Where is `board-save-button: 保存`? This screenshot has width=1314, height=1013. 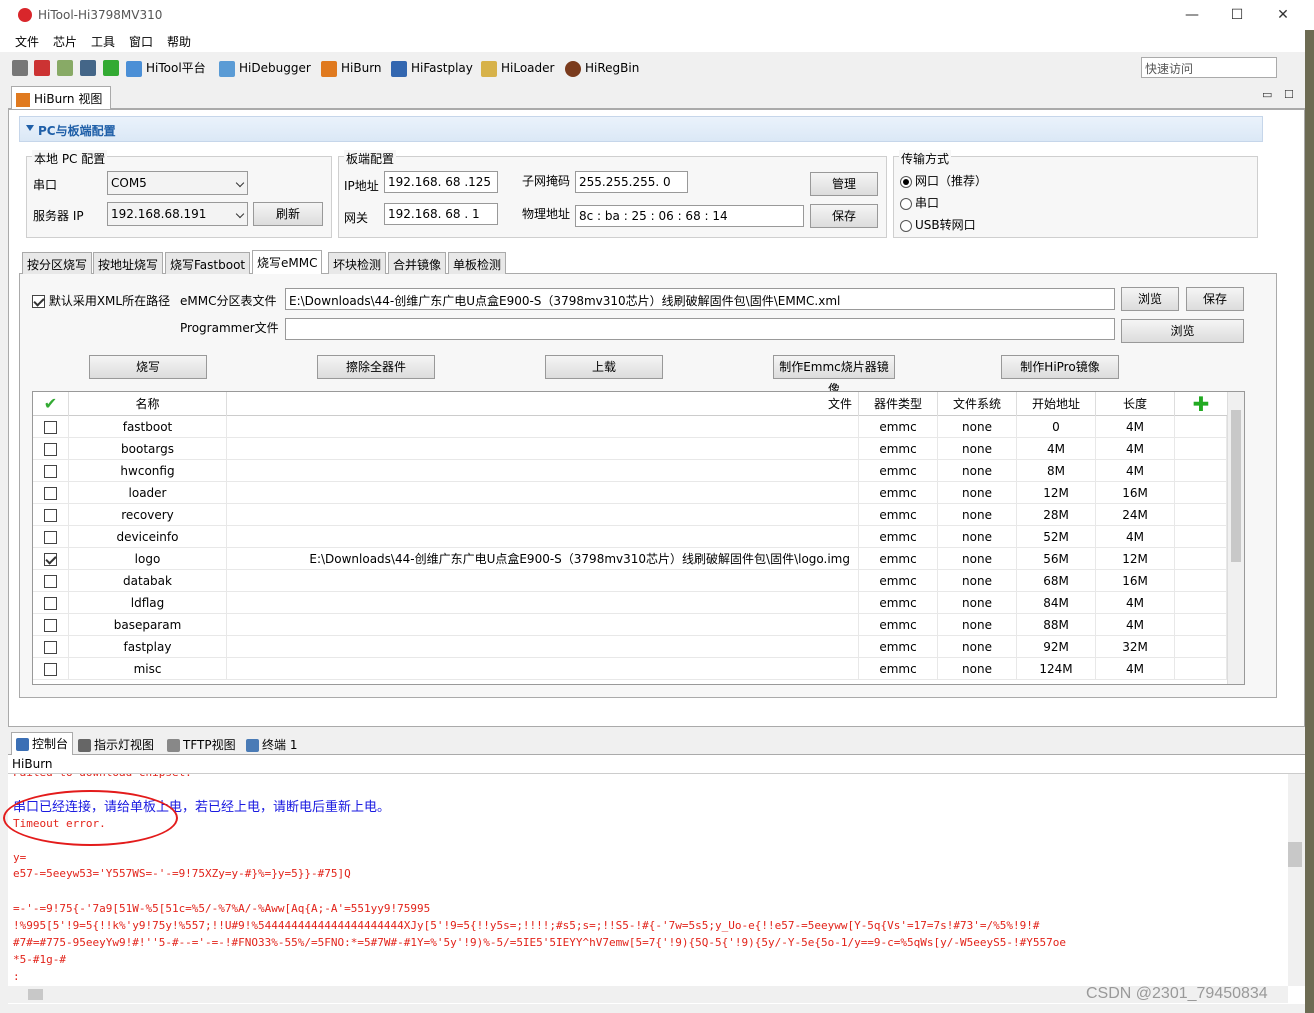 board-save-button: 保存 is located at coordinates (844, 216).